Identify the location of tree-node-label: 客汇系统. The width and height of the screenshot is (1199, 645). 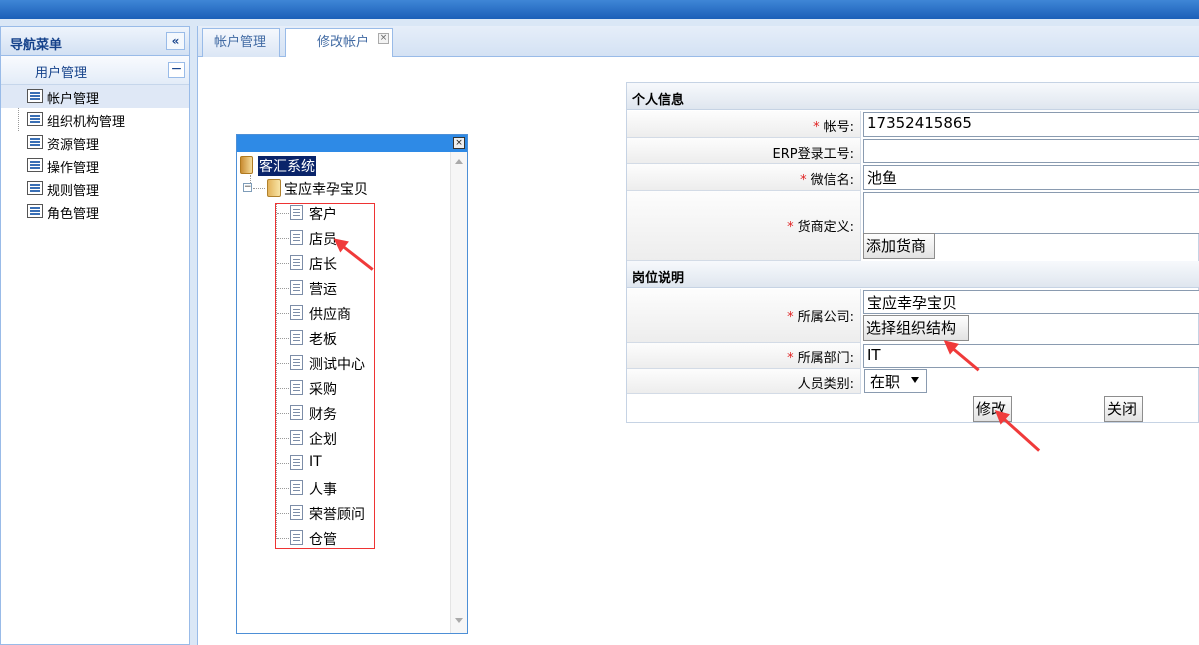
(287, 166).